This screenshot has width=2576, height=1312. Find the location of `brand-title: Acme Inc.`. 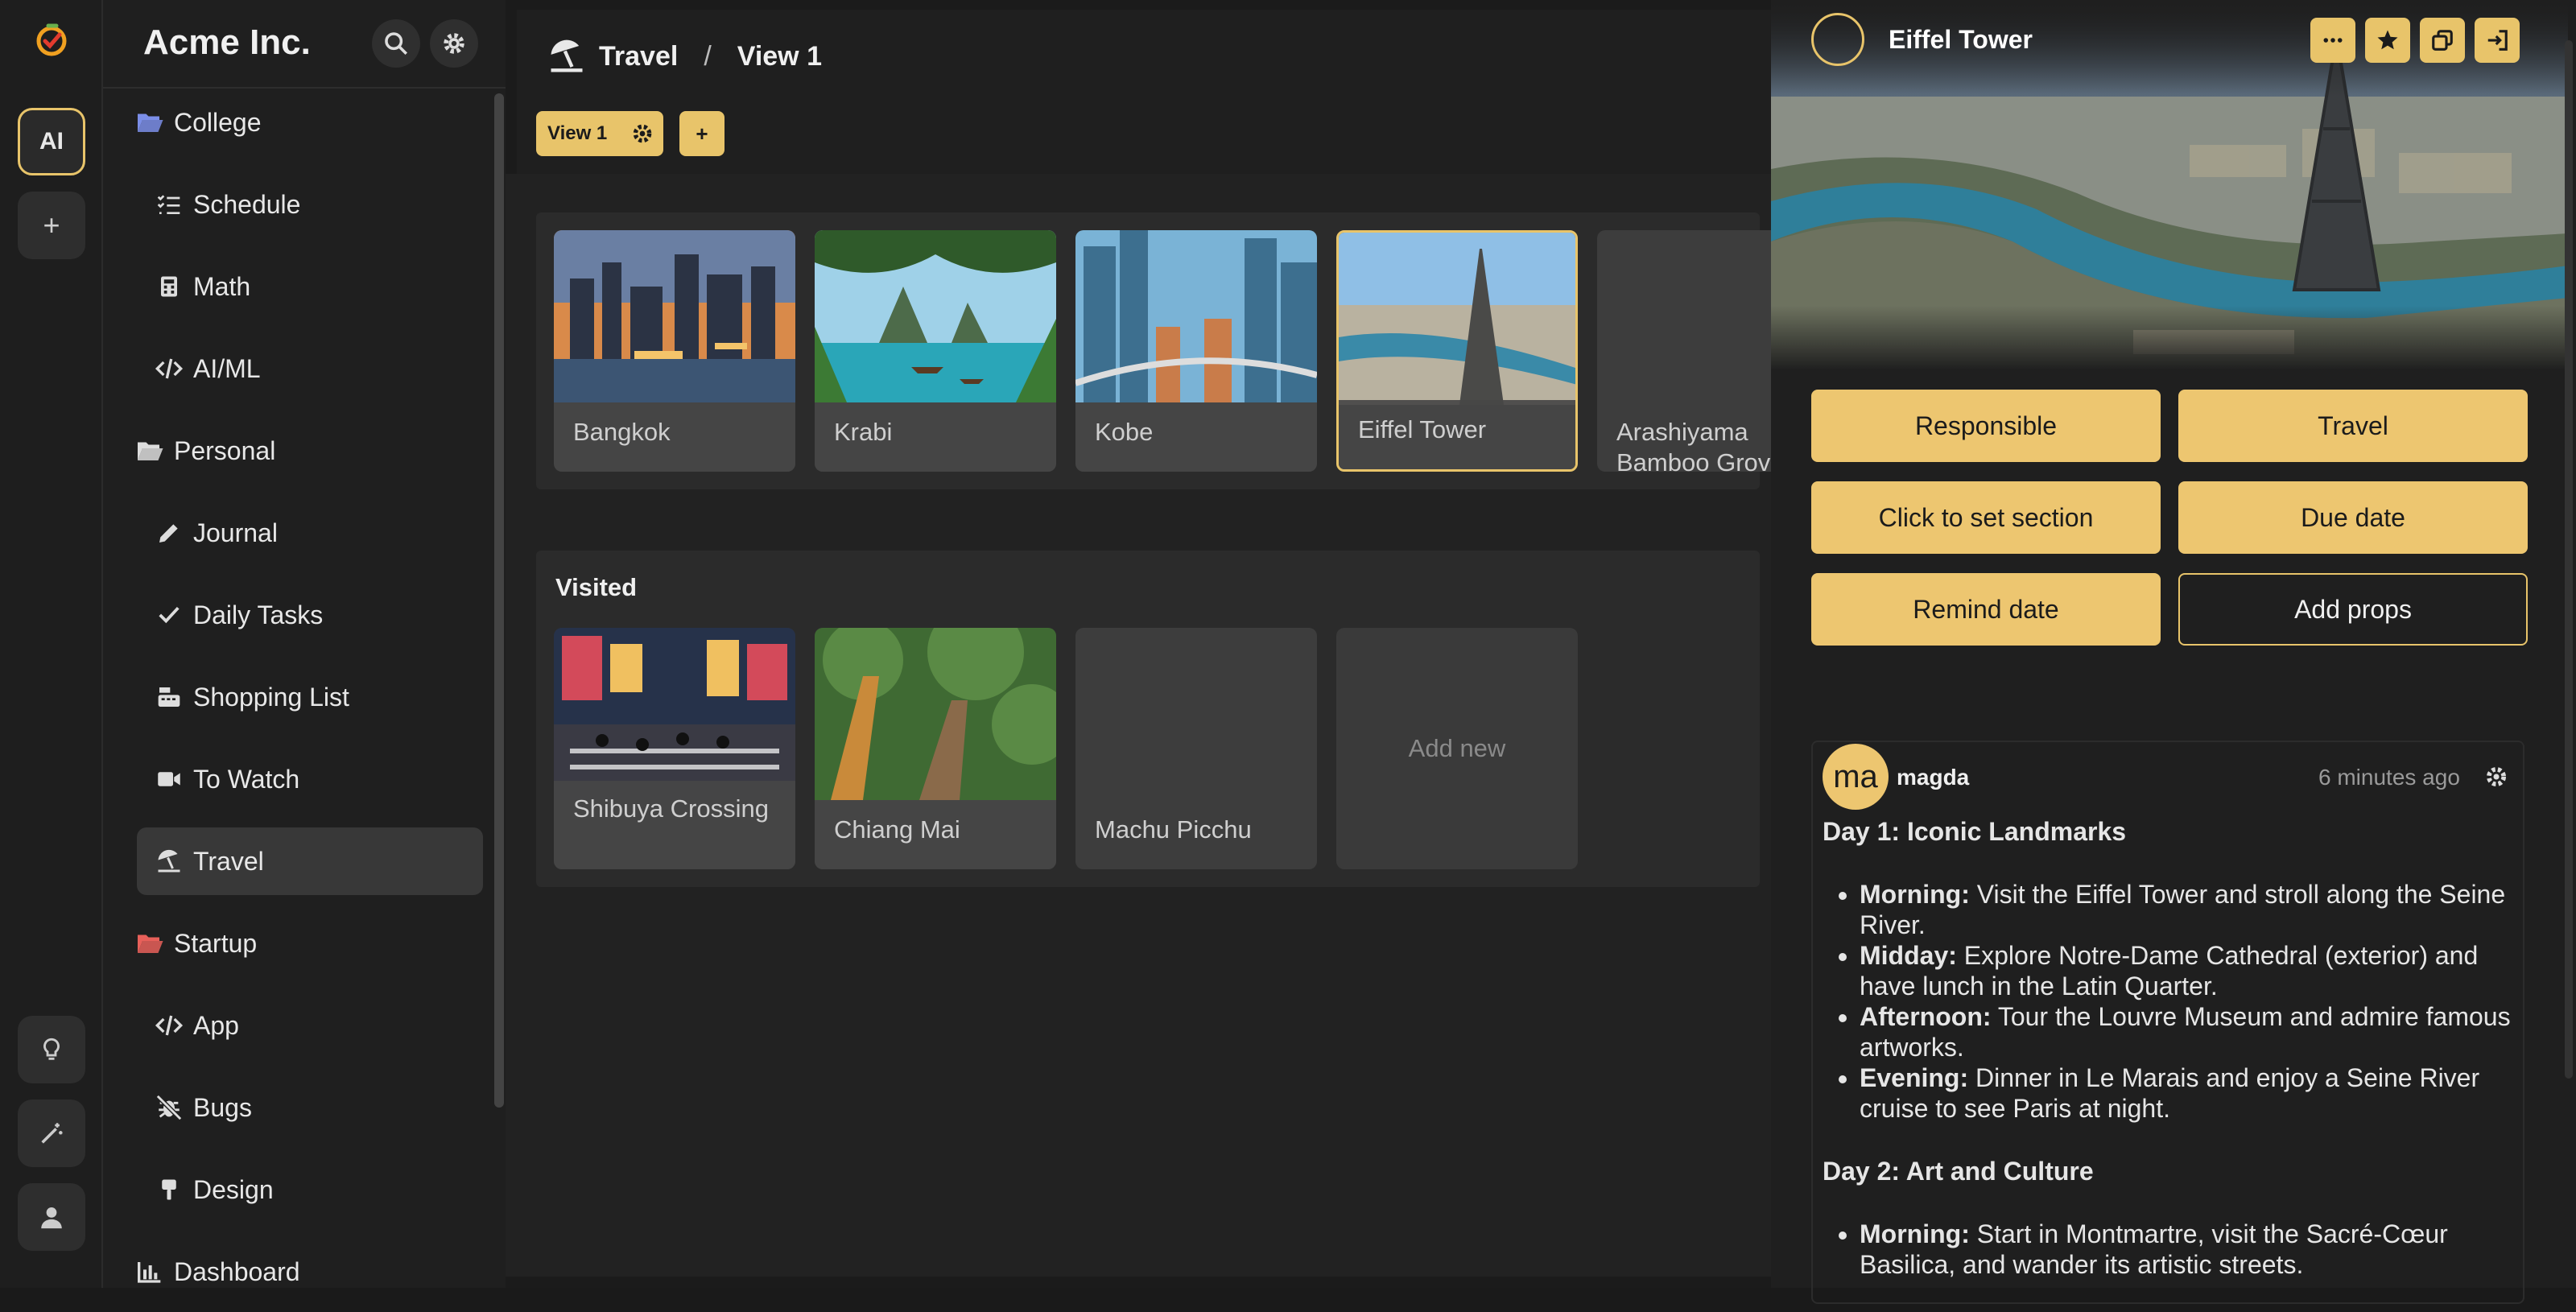

brand-title: Acme Inc. is located at coordinates (227, 42).